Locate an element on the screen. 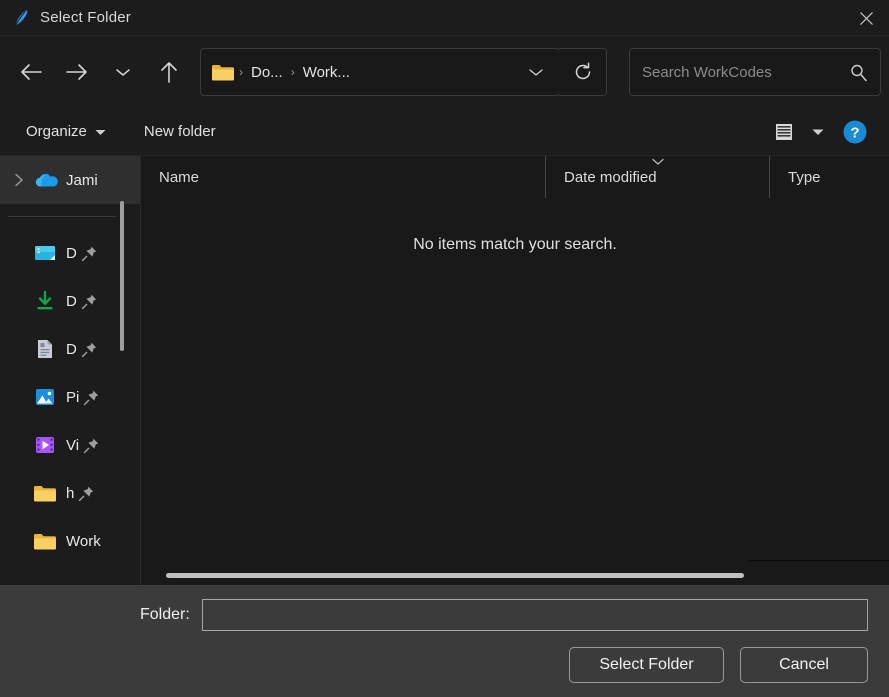 The image size is (889, 697). sidebar-item-label-documents: D is located at coordinates (71, 349).